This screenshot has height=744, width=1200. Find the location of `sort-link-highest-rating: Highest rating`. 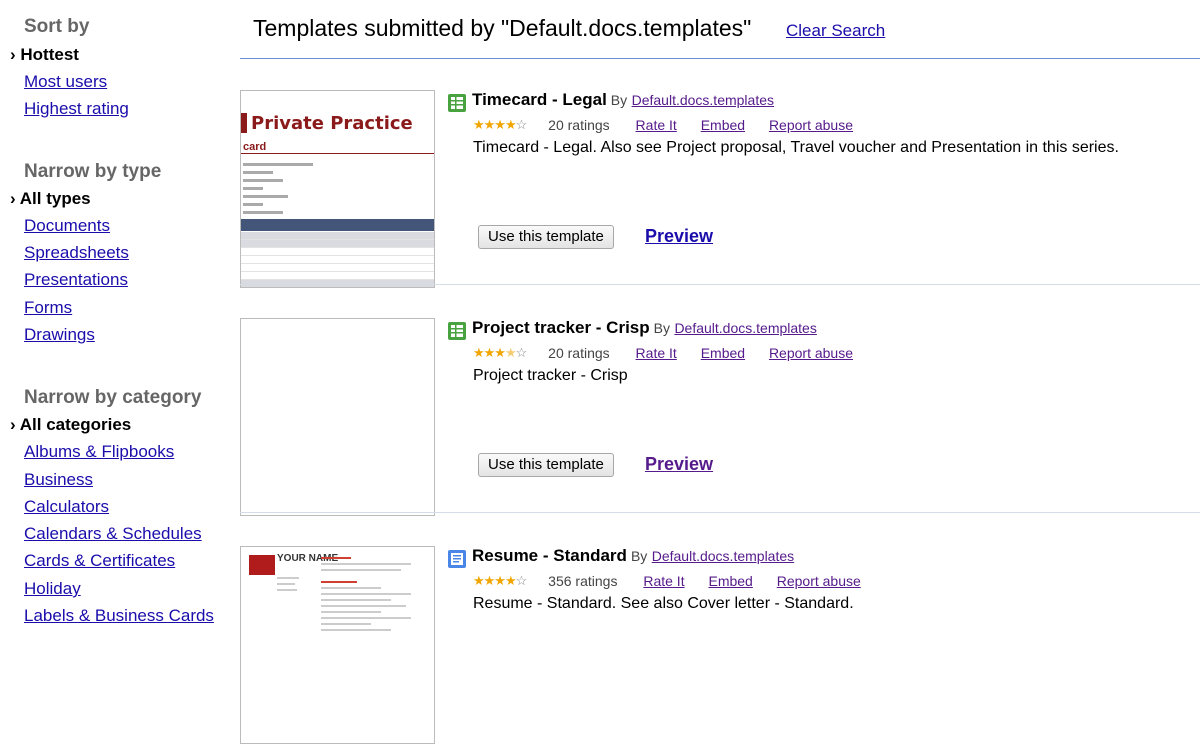

sort-link-highest-rating: Highest rating is located at coordinates (76, 109).